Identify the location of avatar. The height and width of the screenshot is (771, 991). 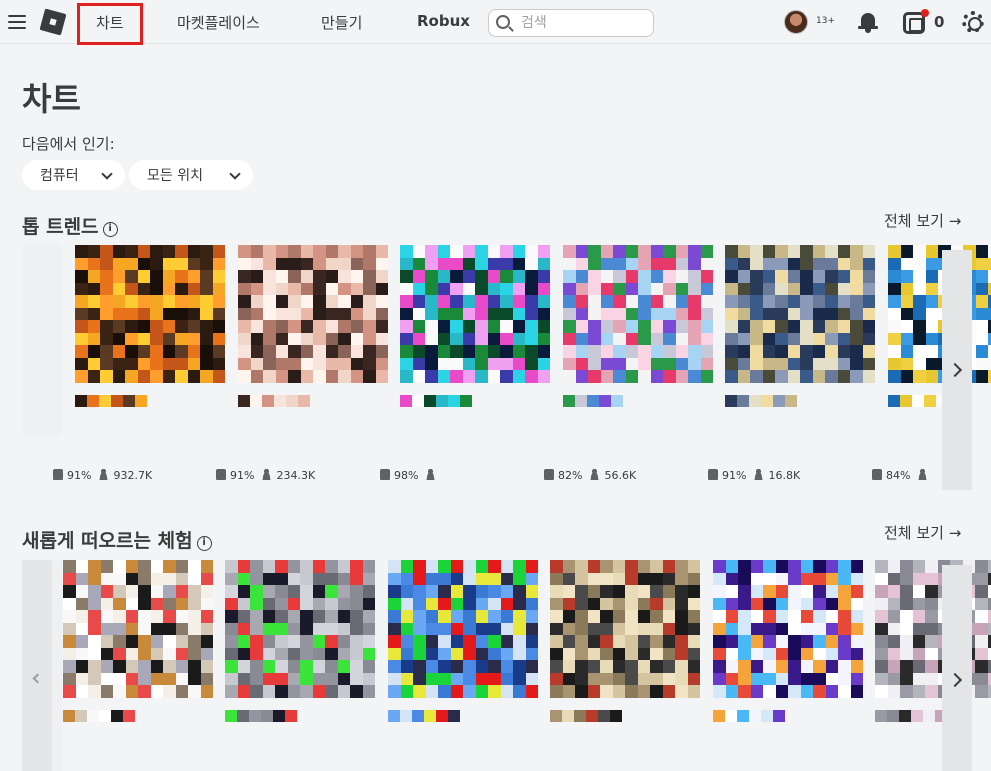
(796, 22).